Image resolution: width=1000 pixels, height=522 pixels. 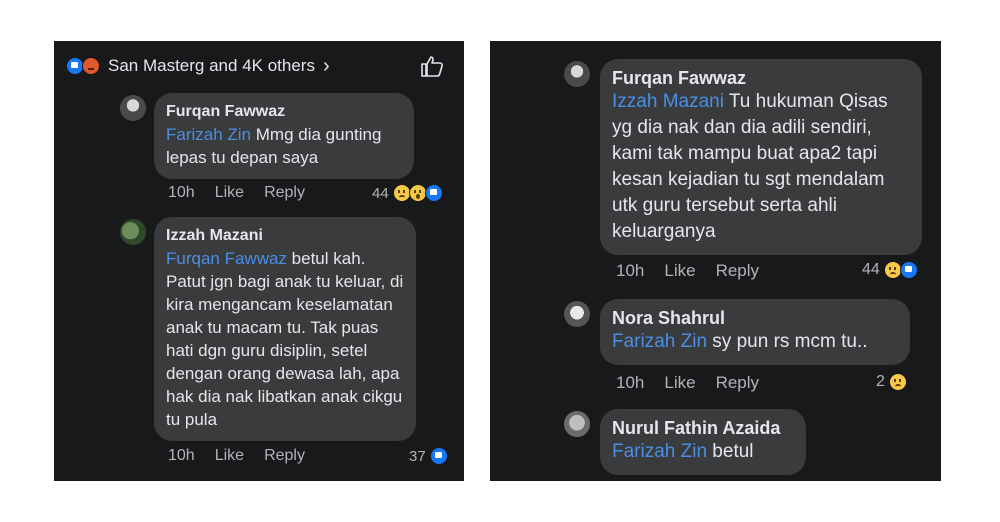 I want to click on reaction-count: 37, so click(x=428, y=456).